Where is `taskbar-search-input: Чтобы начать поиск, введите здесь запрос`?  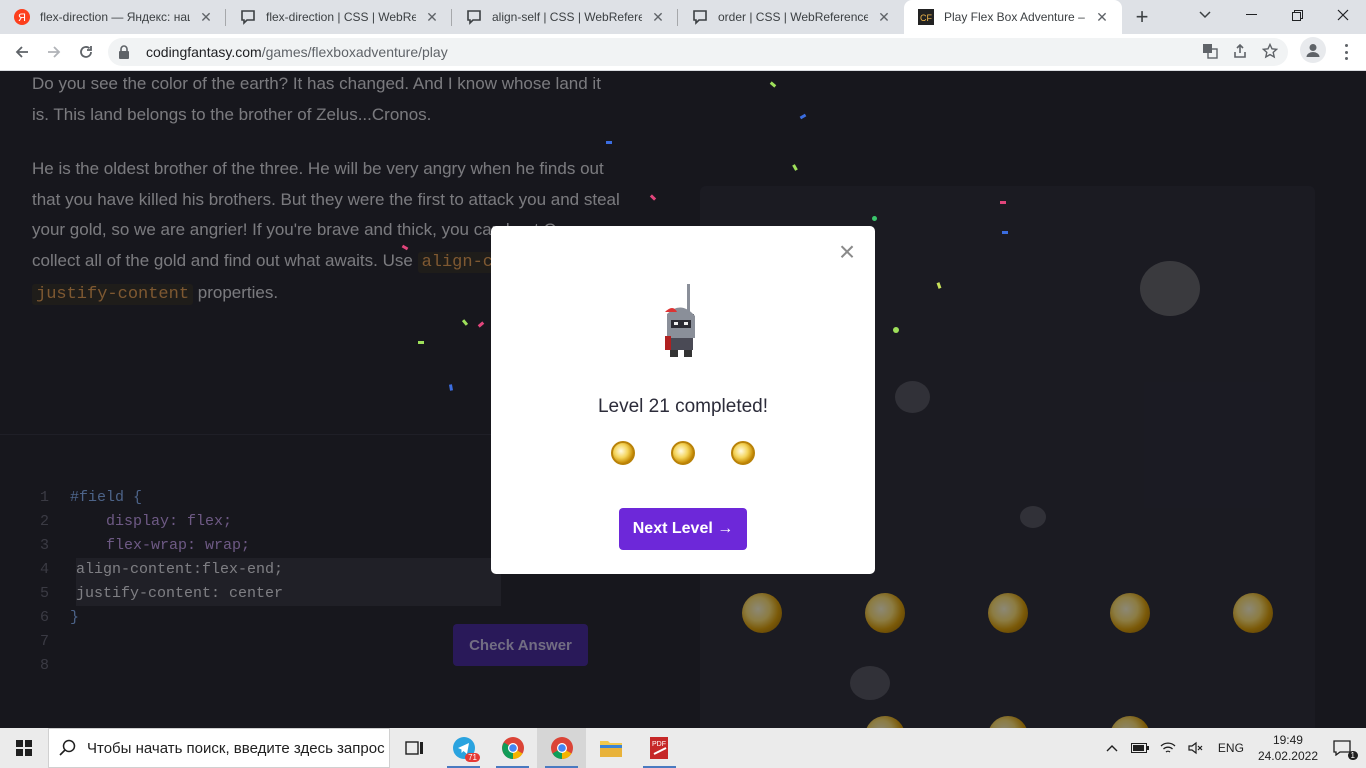
taskbar-search-input: Чтобы начать поиск, введите здесь запрос is located at coordinates (219, 748).